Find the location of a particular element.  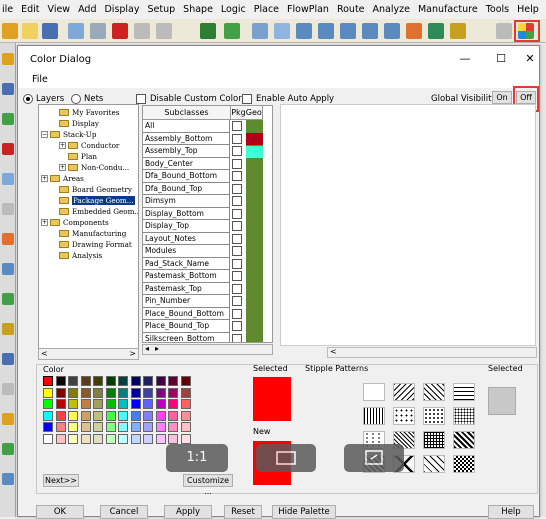

expand-icon: + is located at coordinates (44, 178).